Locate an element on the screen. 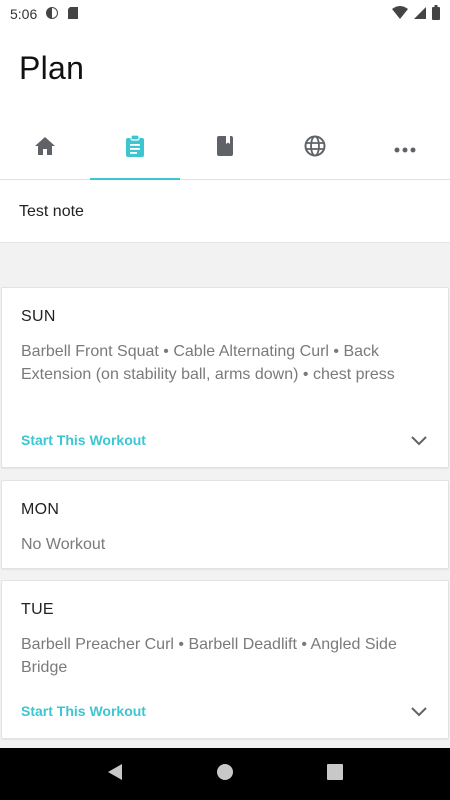  status-bar: 5:06 is located at coordinates (225, 14).